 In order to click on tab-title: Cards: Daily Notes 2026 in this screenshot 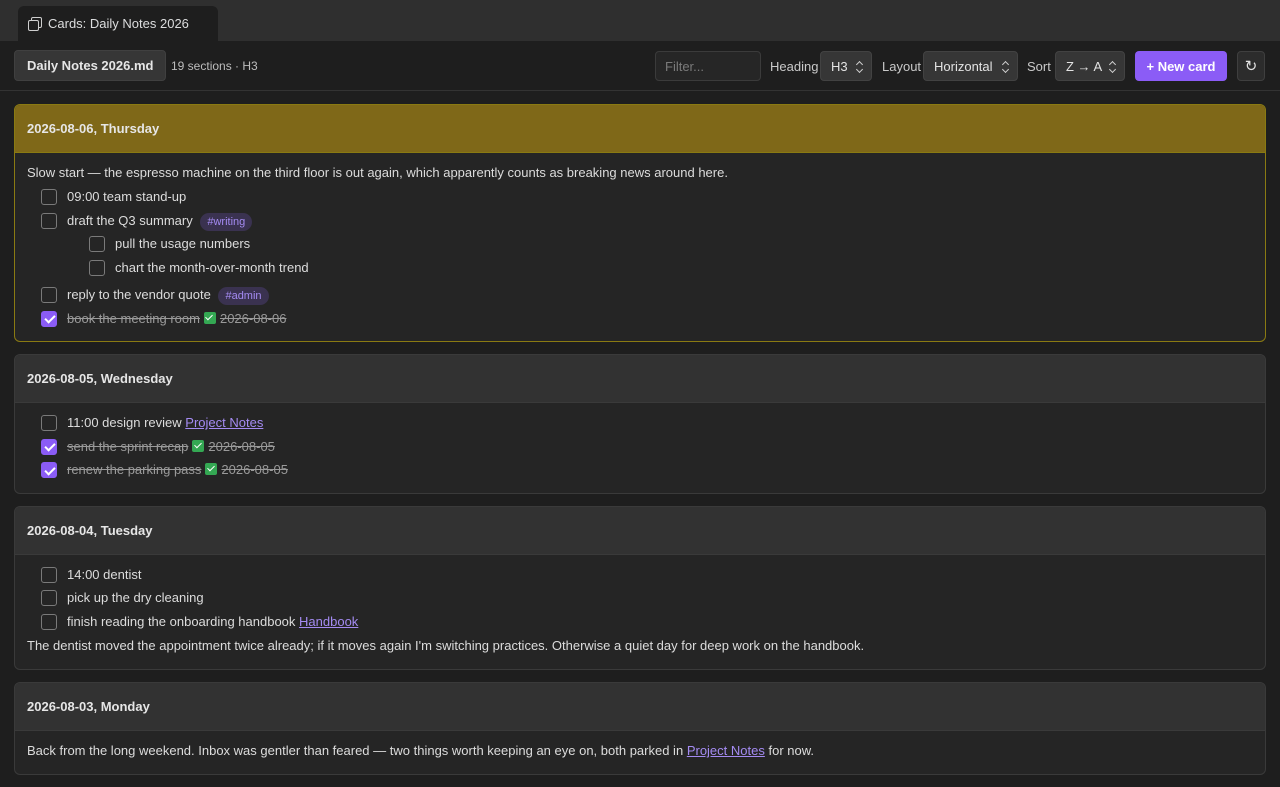, I will do `click(118, 23)`.